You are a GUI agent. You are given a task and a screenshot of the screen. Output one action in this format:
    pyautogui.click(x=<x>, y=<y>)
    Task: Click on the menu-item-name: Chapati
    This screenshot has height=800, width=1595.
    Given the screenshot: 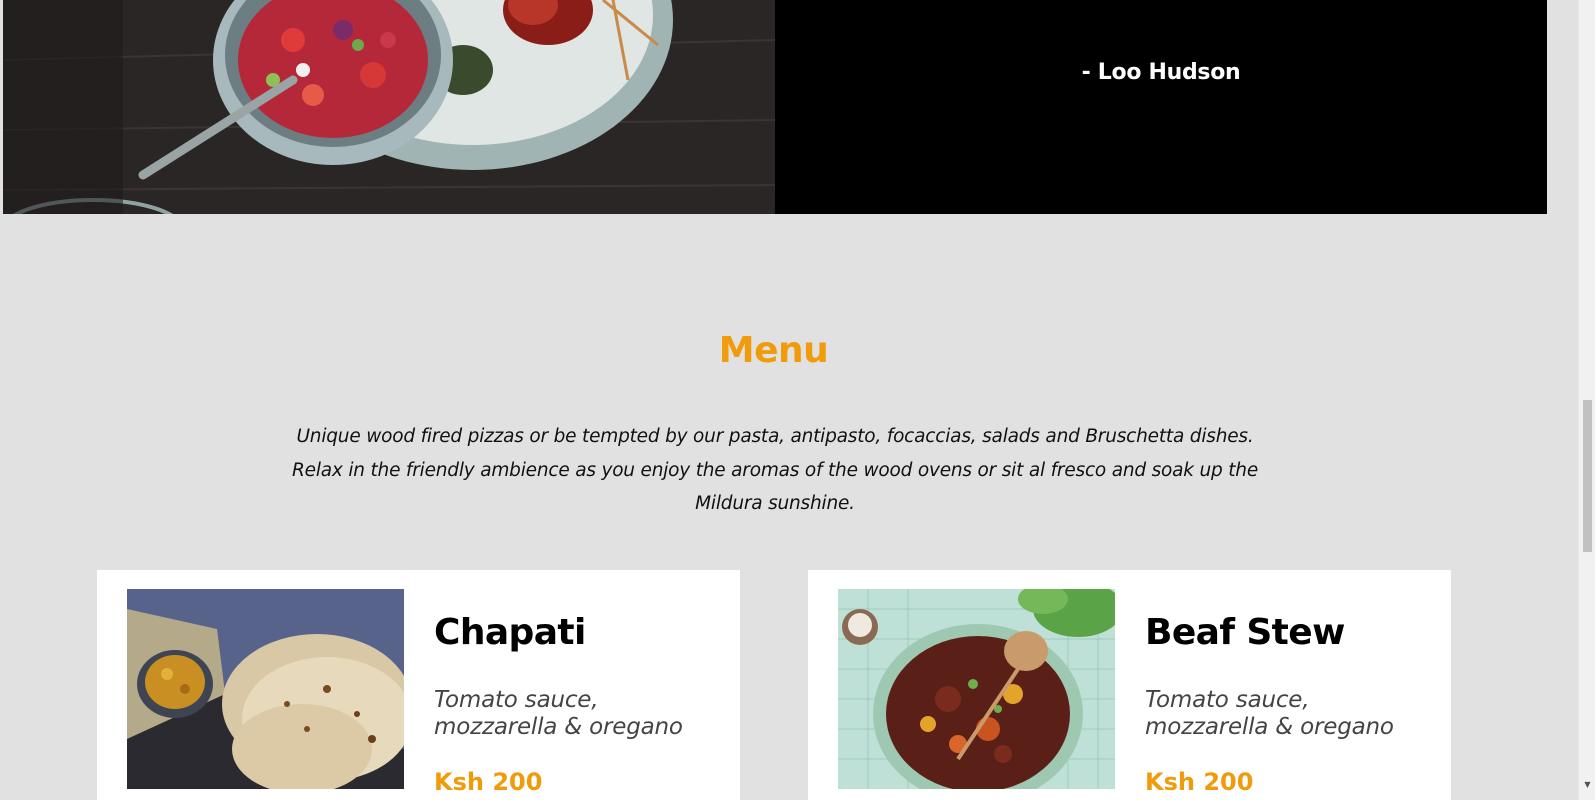 What is the action you would take?
    pyautogui.click(x=510, y=632)
    